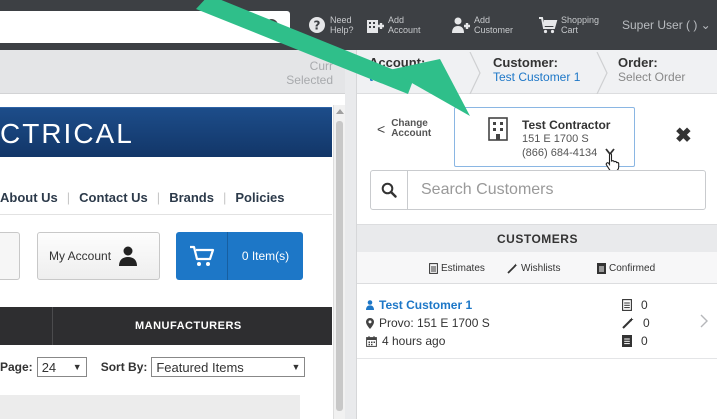 This screenshot has height=419, width=717. I want to click on nav-about-us: About Us, so click(29, 197).